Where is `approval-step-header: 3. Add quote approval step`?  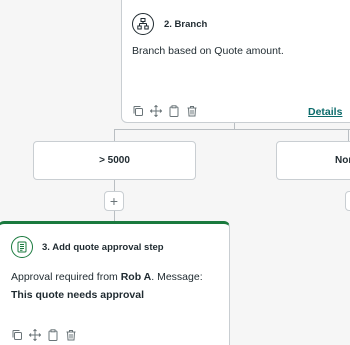 approval-step-header: 3. Add quote approval step is located at coordinates (87, 247).